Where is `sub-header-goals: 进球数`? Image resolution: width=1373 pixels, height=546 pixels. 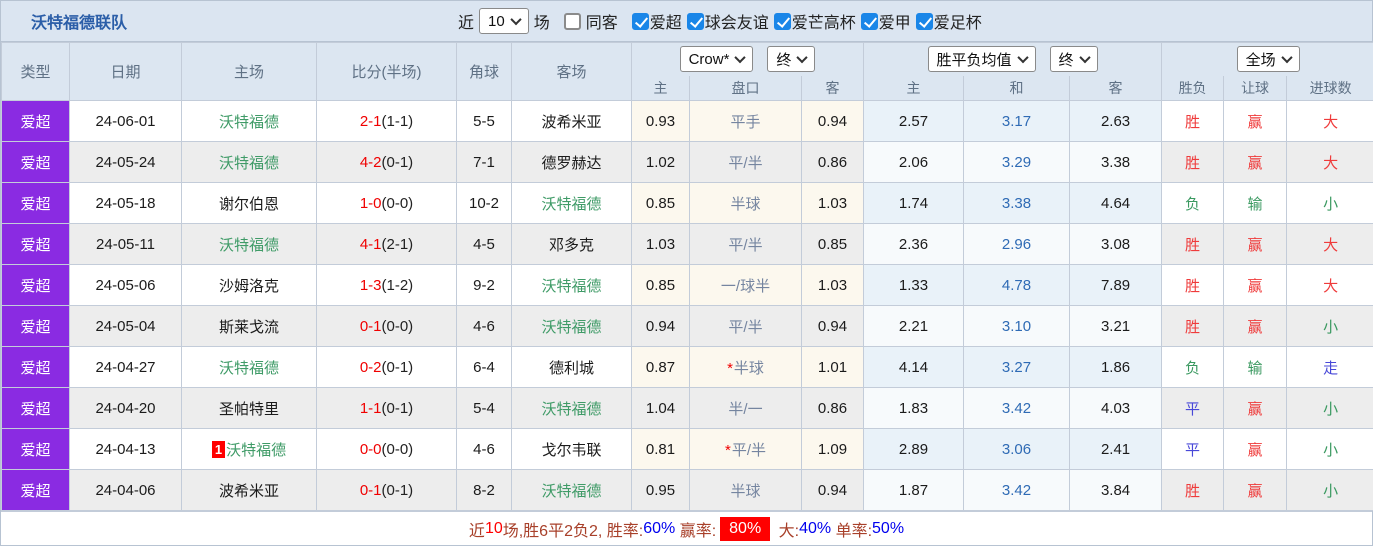
sub-header-goals: 进球数 is located at coordinates (1329, 88).